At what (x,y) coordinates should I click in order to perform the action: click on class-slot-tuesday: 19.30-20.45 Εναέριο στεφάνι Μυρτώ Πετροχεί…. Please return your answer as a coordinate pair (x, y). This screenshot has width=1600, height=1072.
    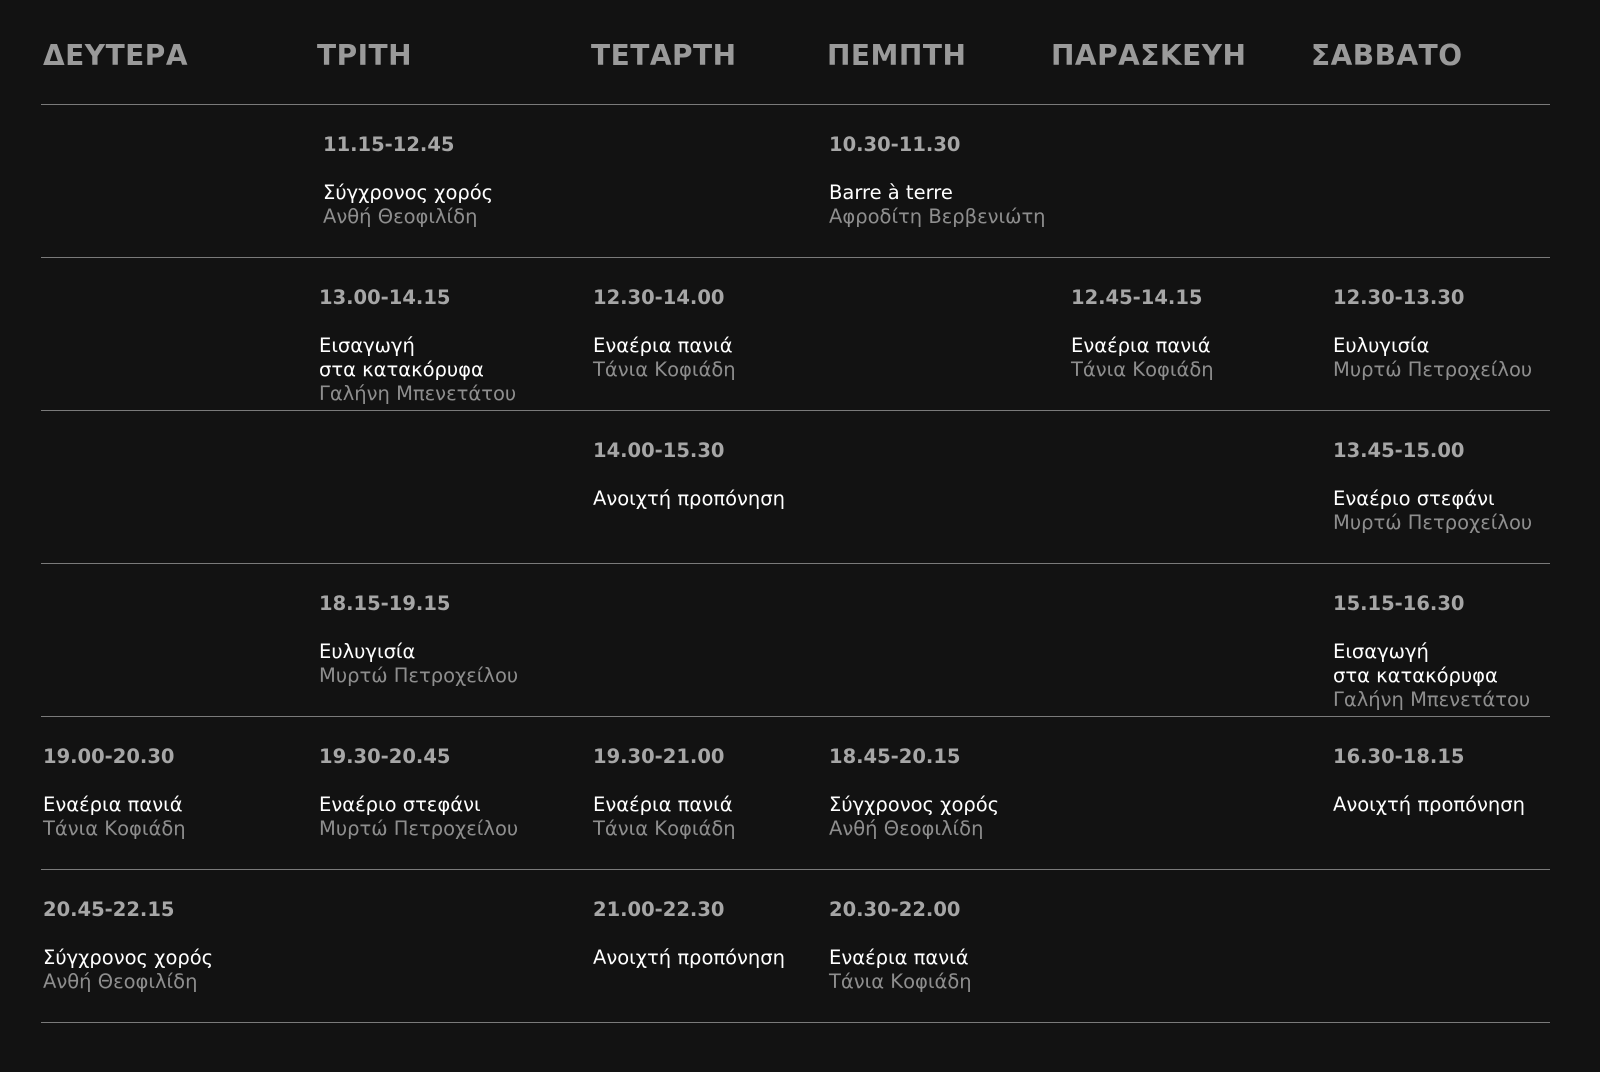
    Looking at the image, I should click on (444, 793).